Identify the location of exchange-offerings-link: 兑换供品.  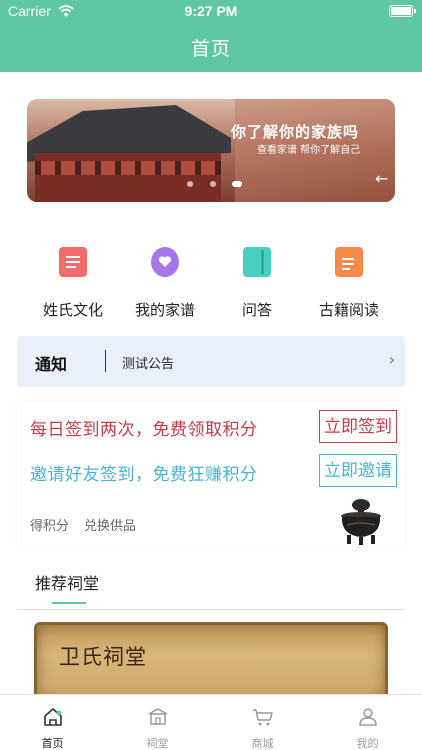
(110, 524).